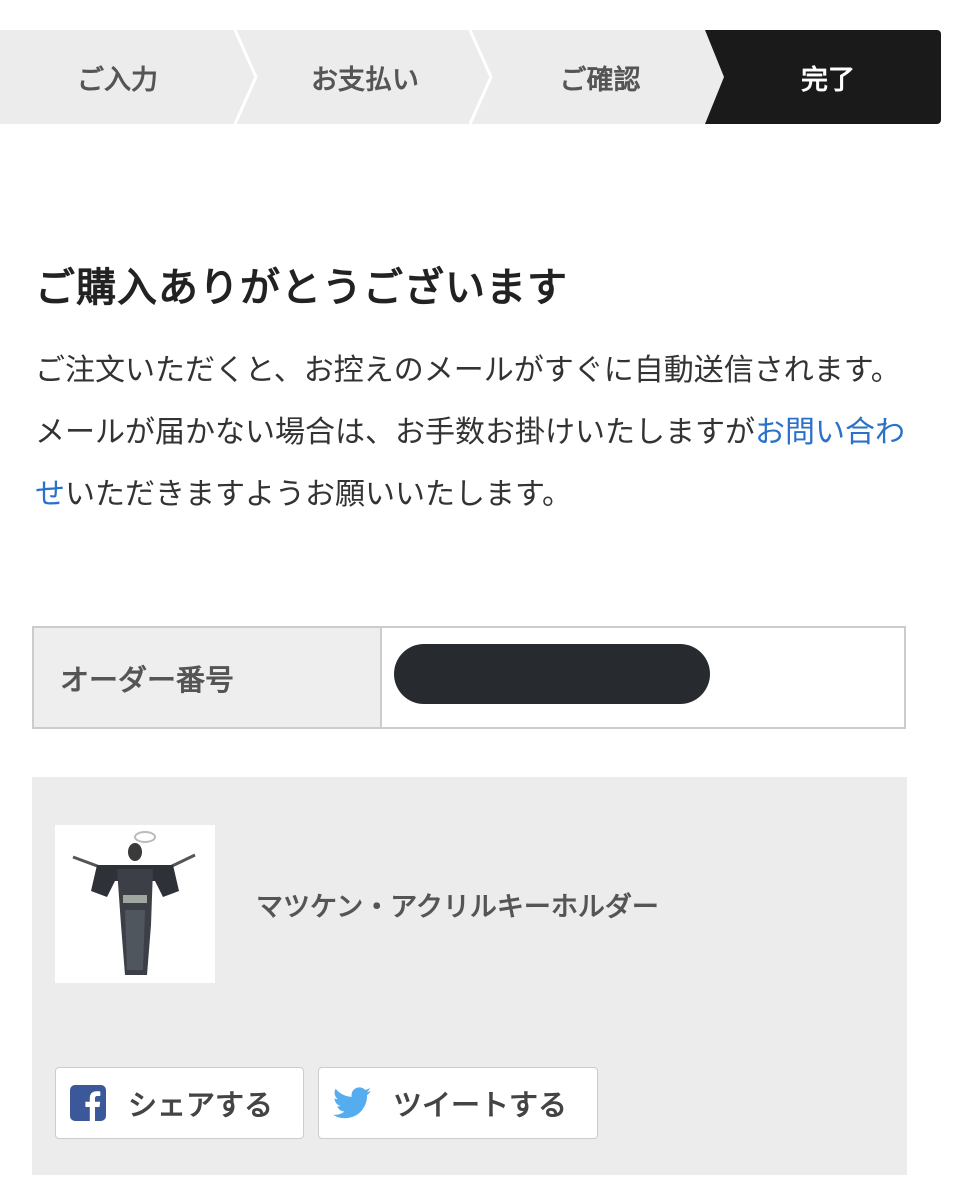 Image resolution: width=962 pixels, height=1200 pixels. I want to click on page-title: ご購入ありがとうございます, so click(301, 288).